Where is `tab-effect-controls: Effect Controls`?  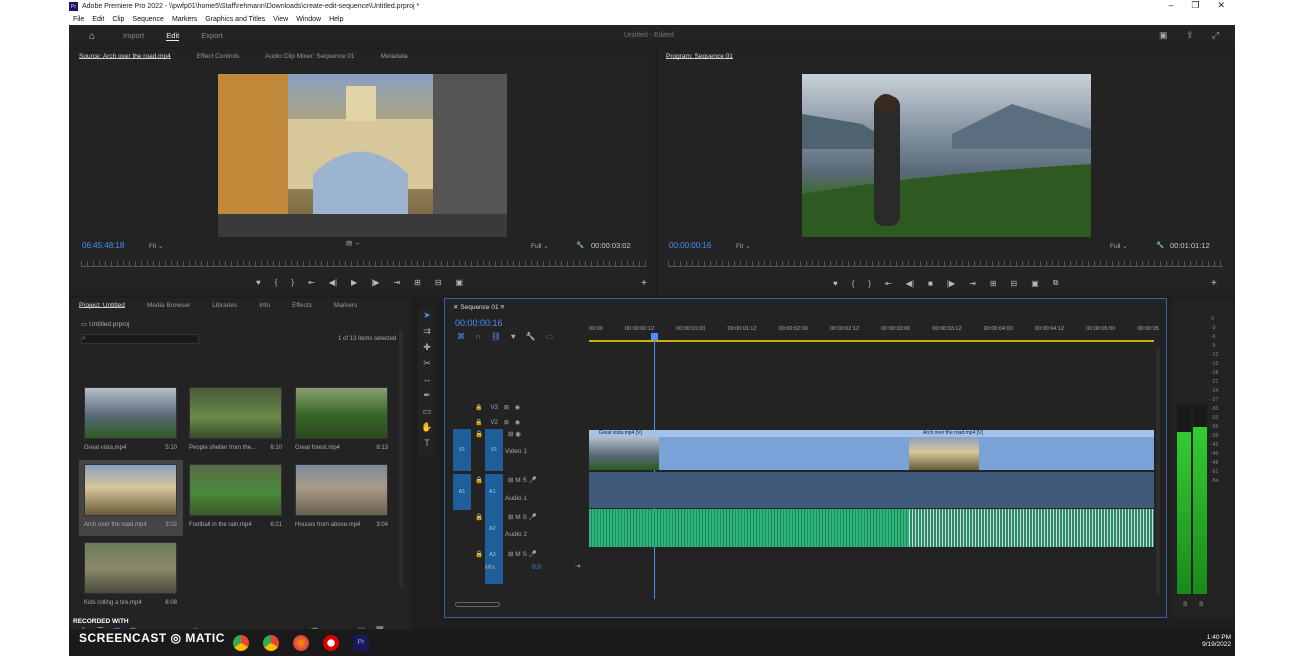
tab-effect-controls: Effect Controls is located at coordinates (218, 56).